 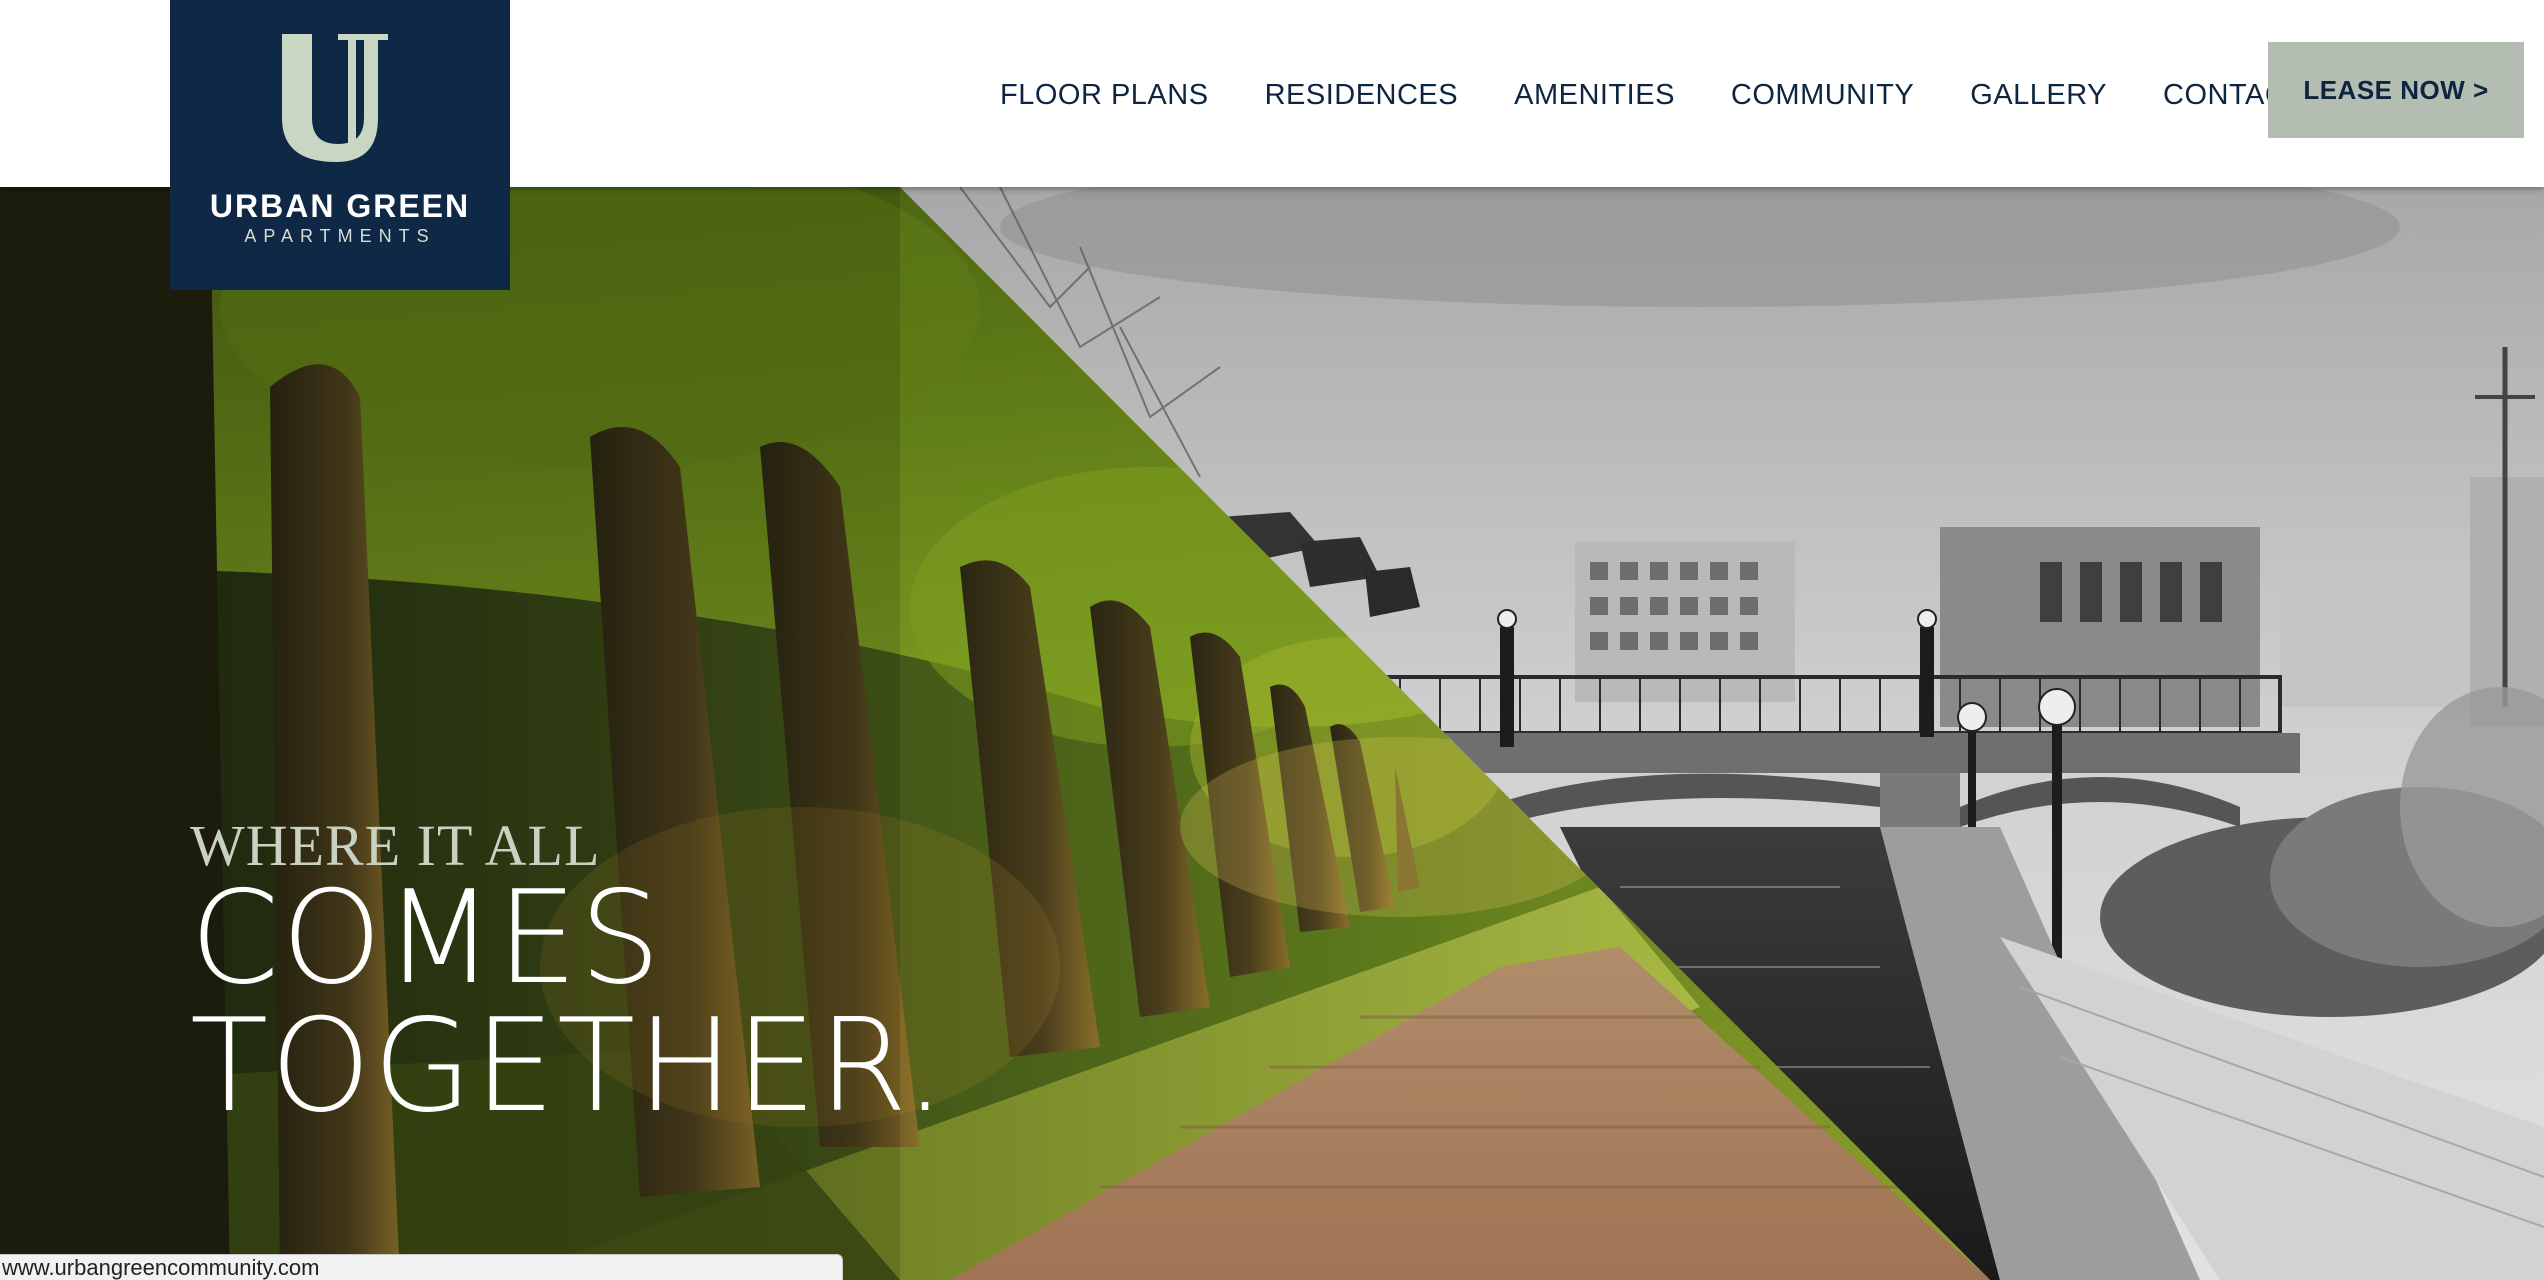 What do you see at coordinates (569, 1066) in the screenshot?
I see `hero-headline-line3: TOGETHER.` at bounding box center [569, 1066].